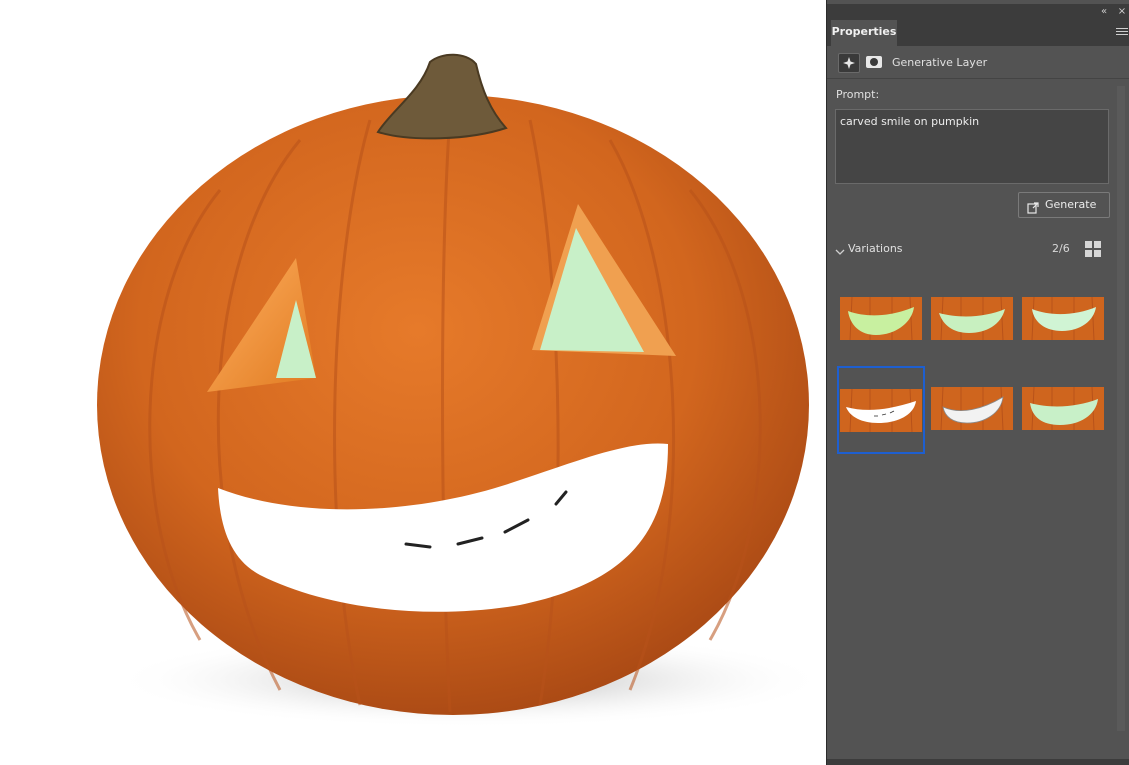 The width and height of the screenshot is (1129, 765). I want to click on tab-properties: Properties, so click(864, 33).